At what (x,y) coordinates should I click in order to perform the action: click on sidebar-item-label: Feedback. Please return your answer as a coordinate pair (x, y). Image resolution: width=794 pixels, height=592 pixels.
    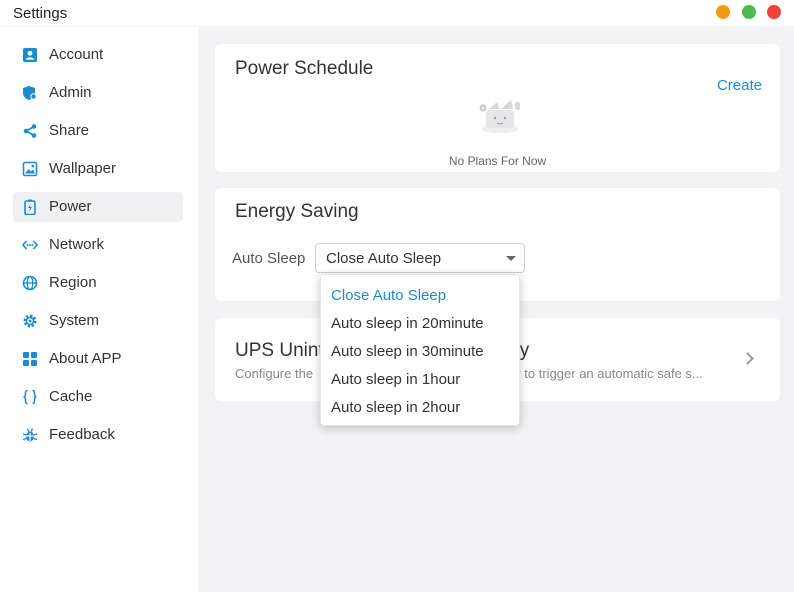
    Looking at the image, I should click on (82, 434).